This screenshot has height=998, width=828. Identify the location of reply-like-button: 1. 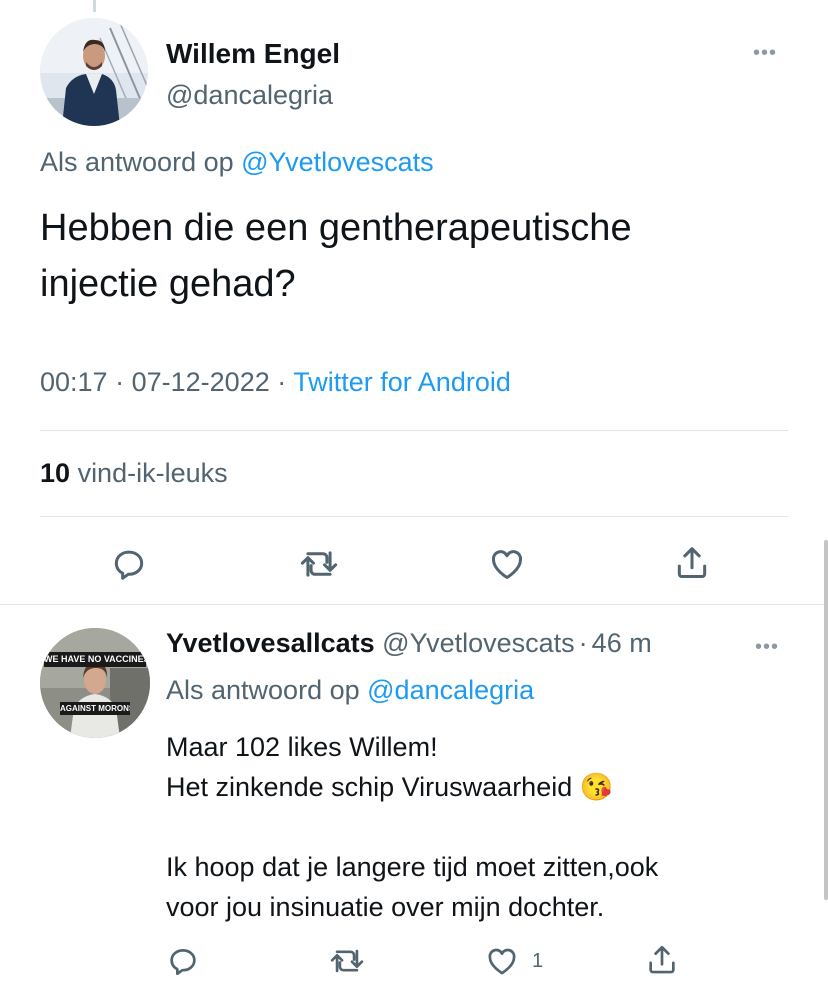
(513, 961).